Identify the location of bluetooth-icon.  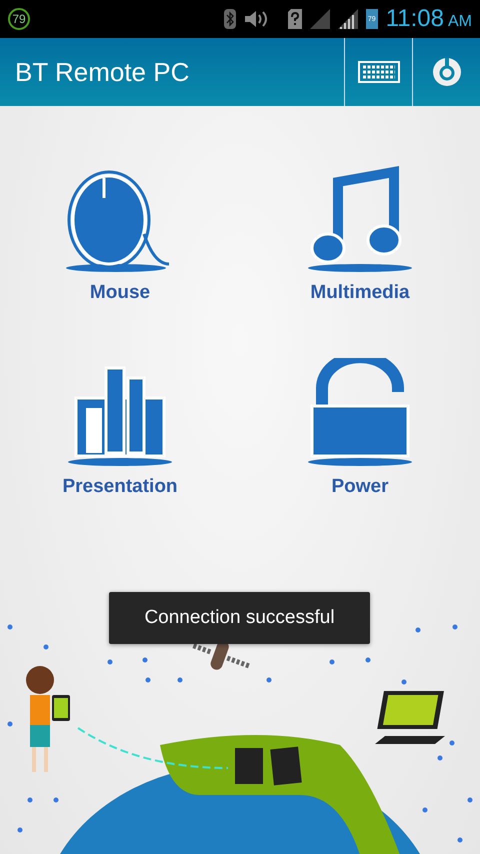
(230, 19).